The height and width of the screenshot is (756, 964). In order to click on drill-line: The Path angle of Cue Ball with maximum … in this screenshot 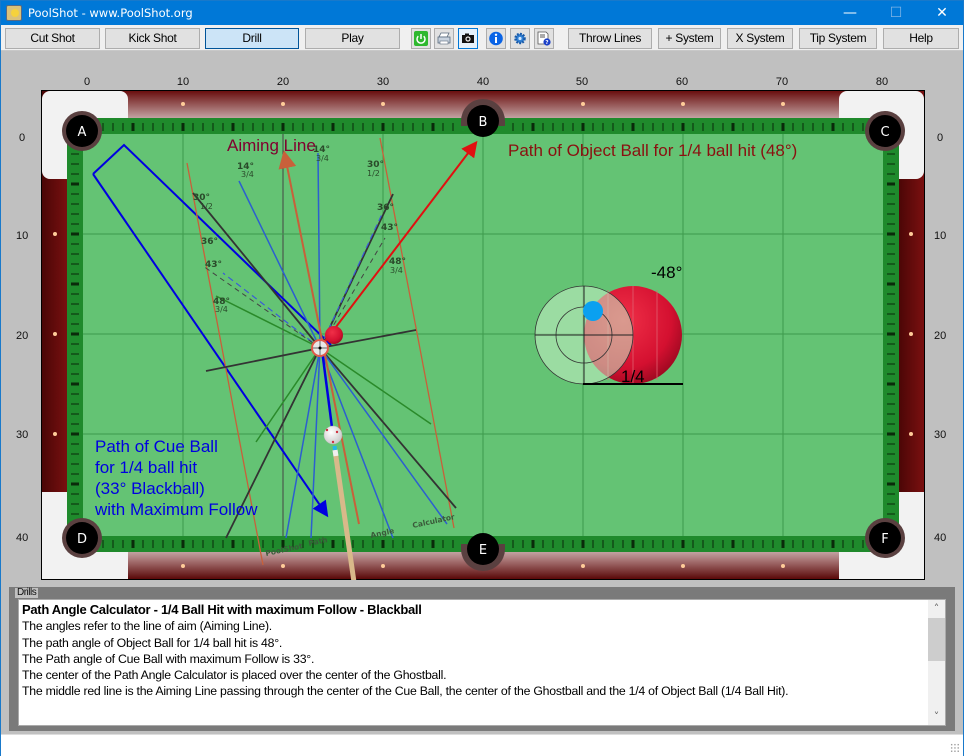, I will do `click(168, 658)`.